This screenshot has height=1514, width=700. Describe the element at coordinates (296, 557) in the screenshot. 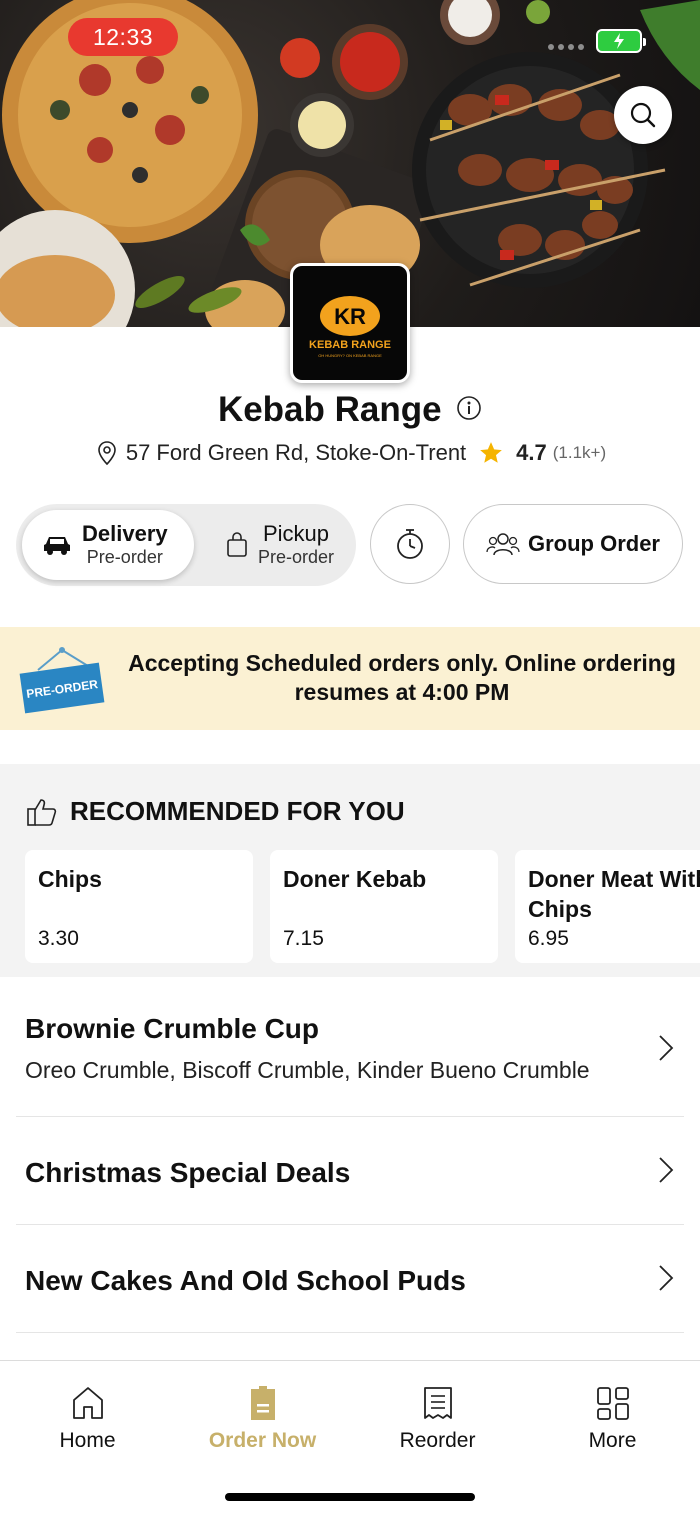

I see `pickup-sub: Pre-order` at that location.